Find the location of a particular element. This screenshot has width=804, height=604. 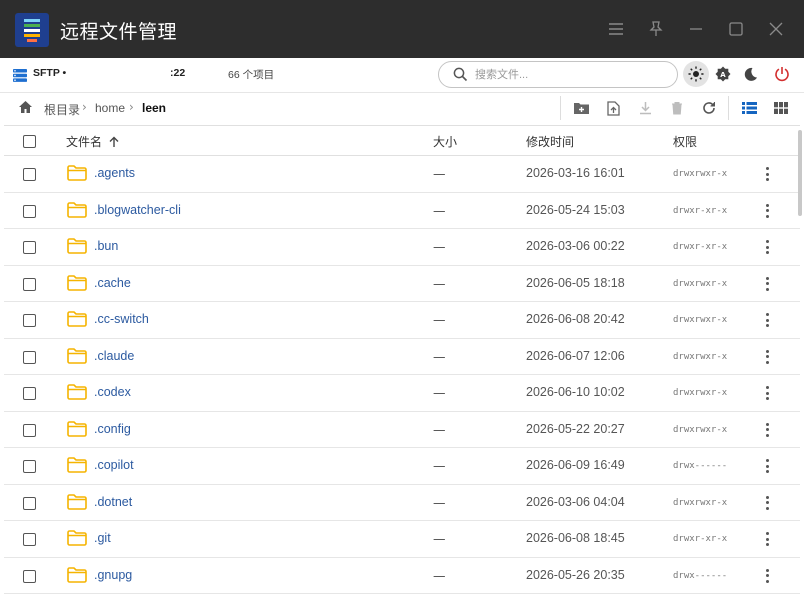

table-row: .codex — 2026-06-10 10:02 drwxrwxr-x is located at coordinates (402, 393).